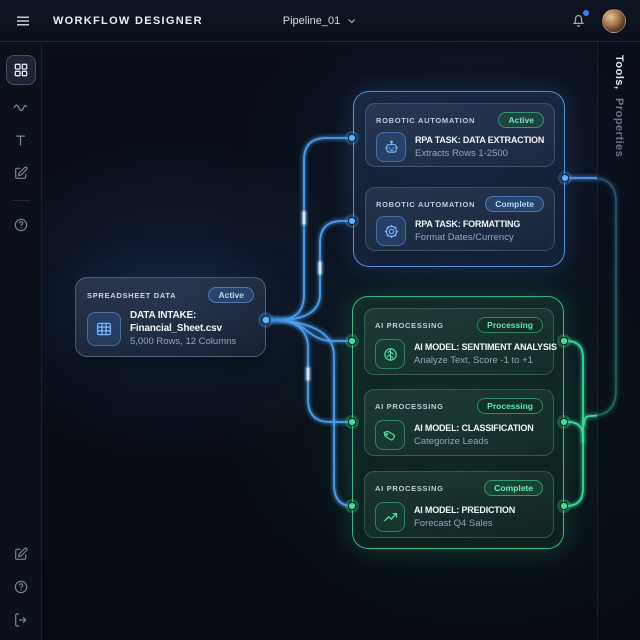  I want to click on wire-sheet-to-rpa-formatting, so click(309, 270).